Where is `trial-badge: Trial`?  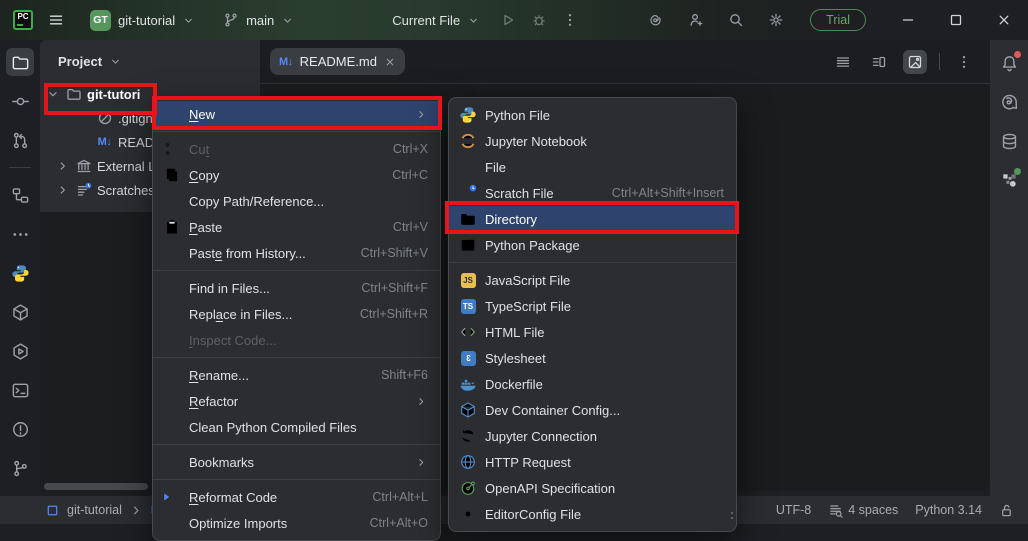
trial-badge: Trial is located at coordinates (838, 20).